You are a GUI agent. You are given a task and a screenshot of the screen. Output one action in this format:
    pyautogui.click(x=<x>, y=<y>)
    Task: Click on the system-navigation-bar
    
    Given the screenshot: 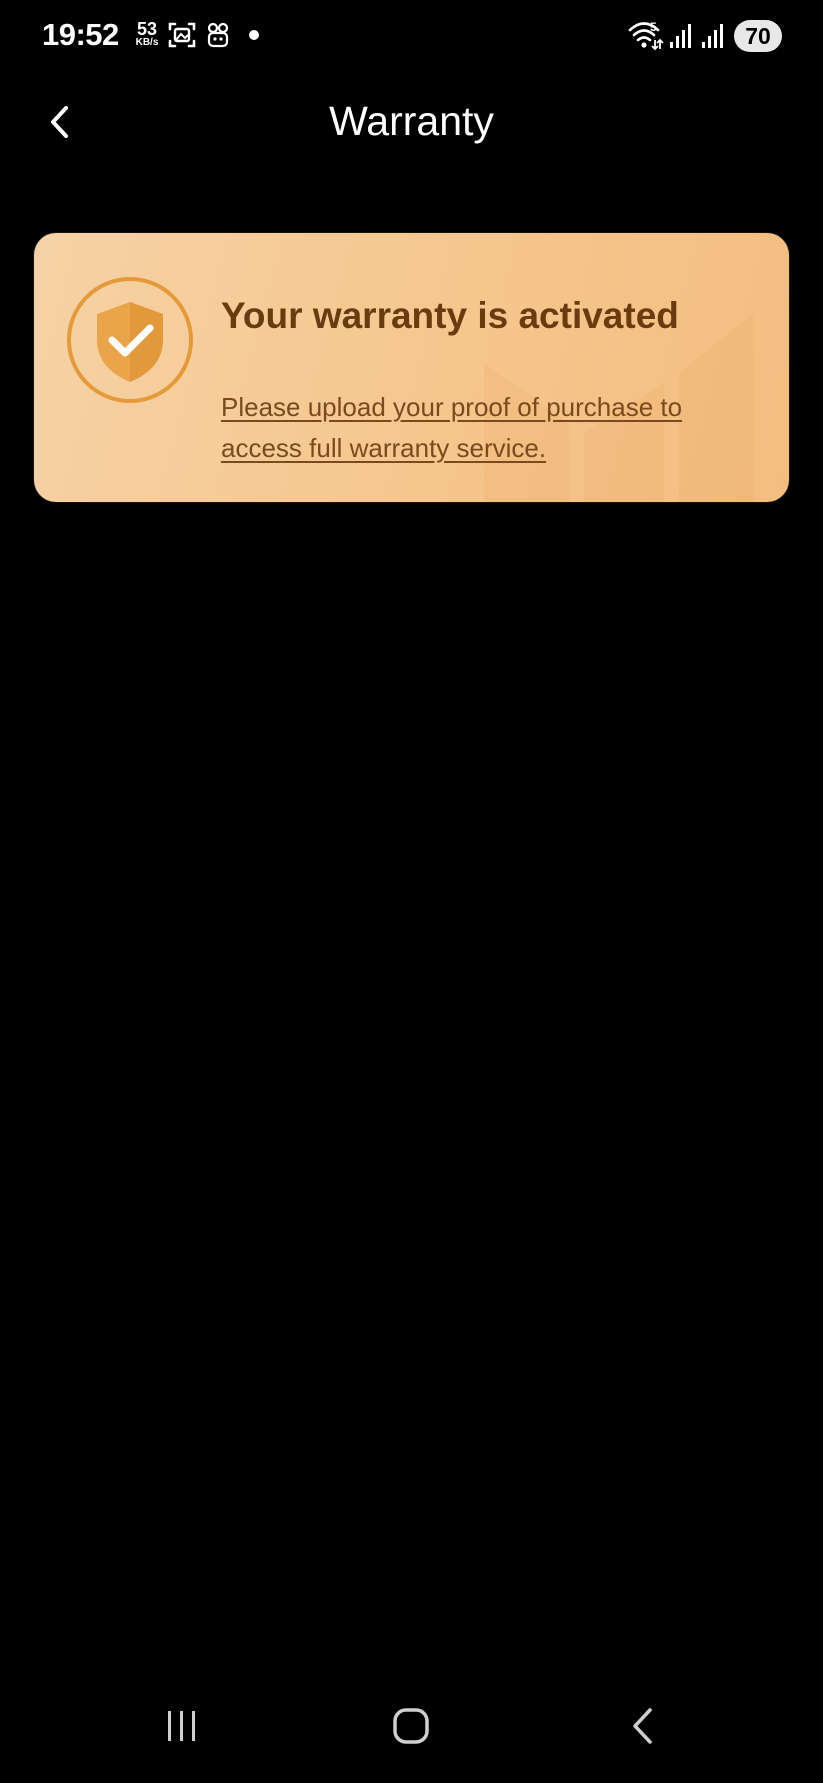 What is the action you would take?
    pyautogui.click(x=411, y=1728)
    